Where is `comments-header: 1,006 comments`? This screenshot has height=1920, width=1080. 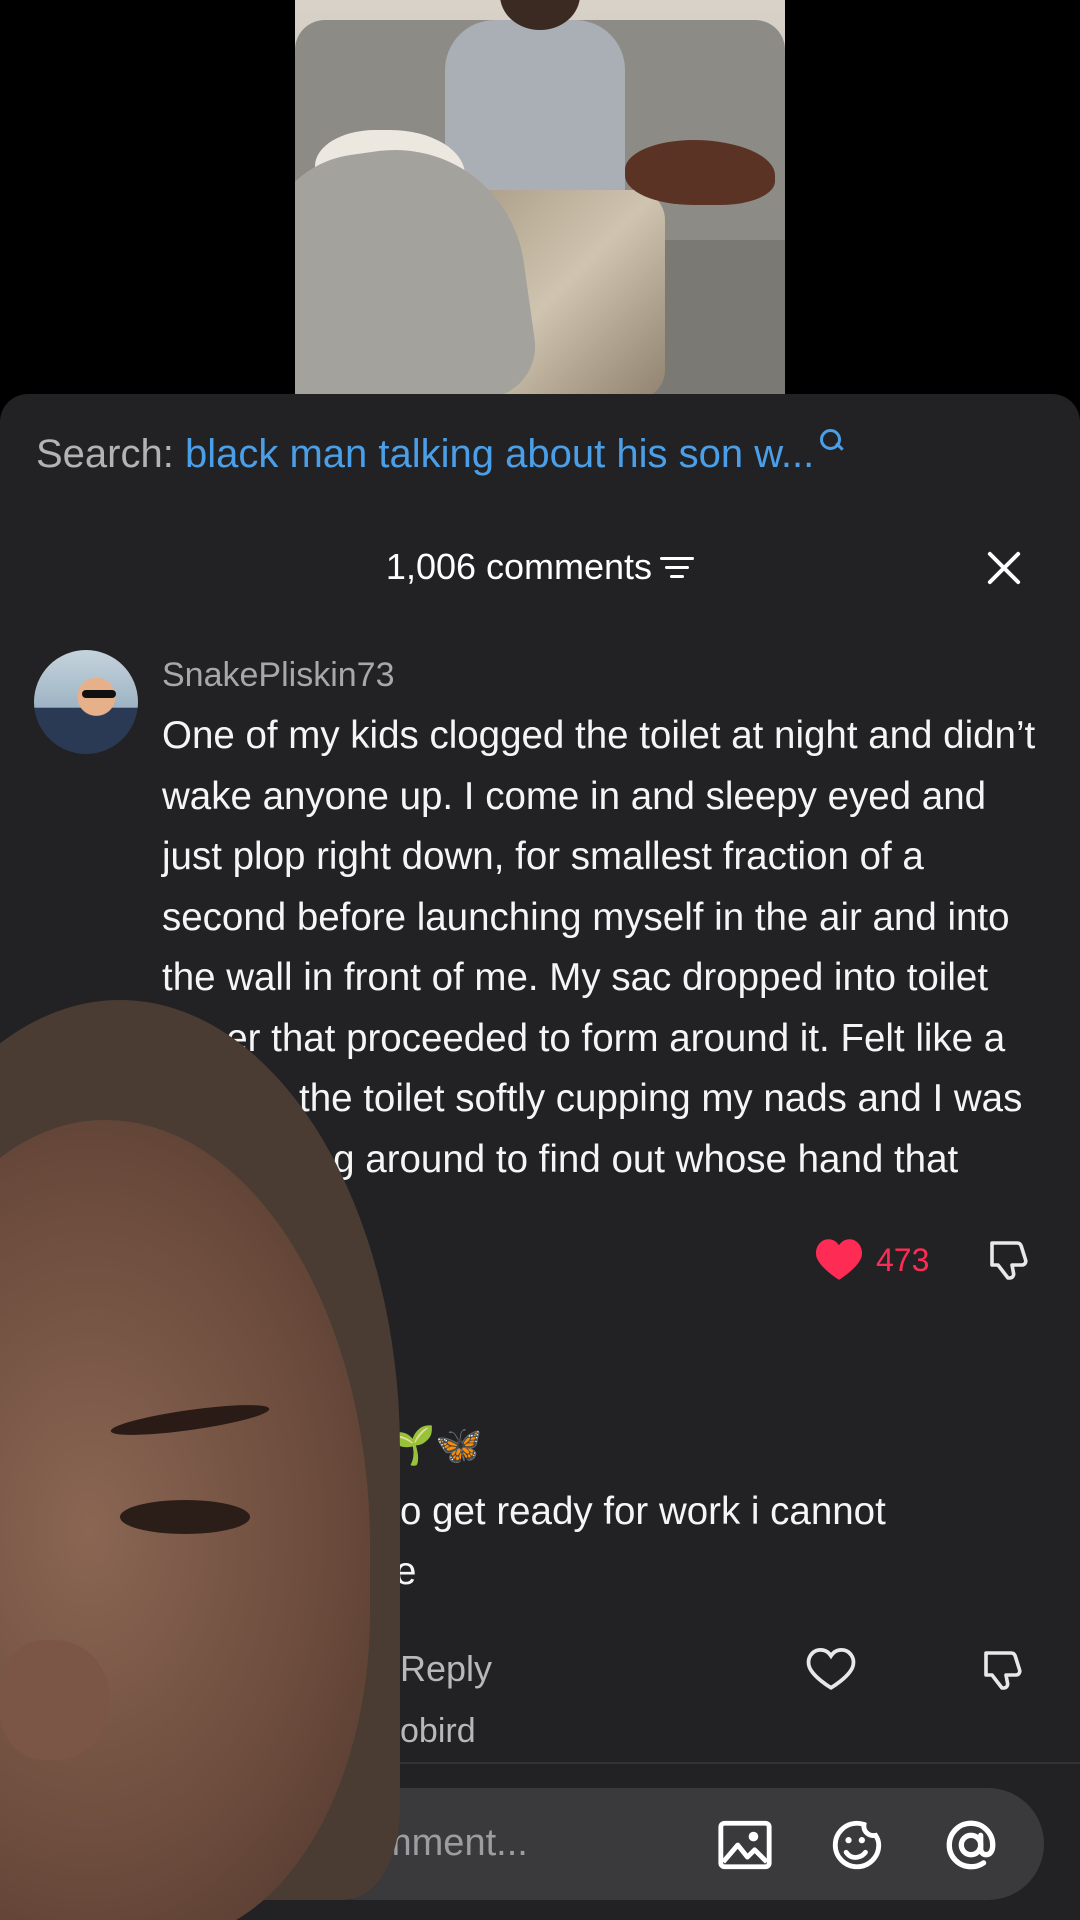 comments-header: 1,006 comments is located at coordinates (540, 567).